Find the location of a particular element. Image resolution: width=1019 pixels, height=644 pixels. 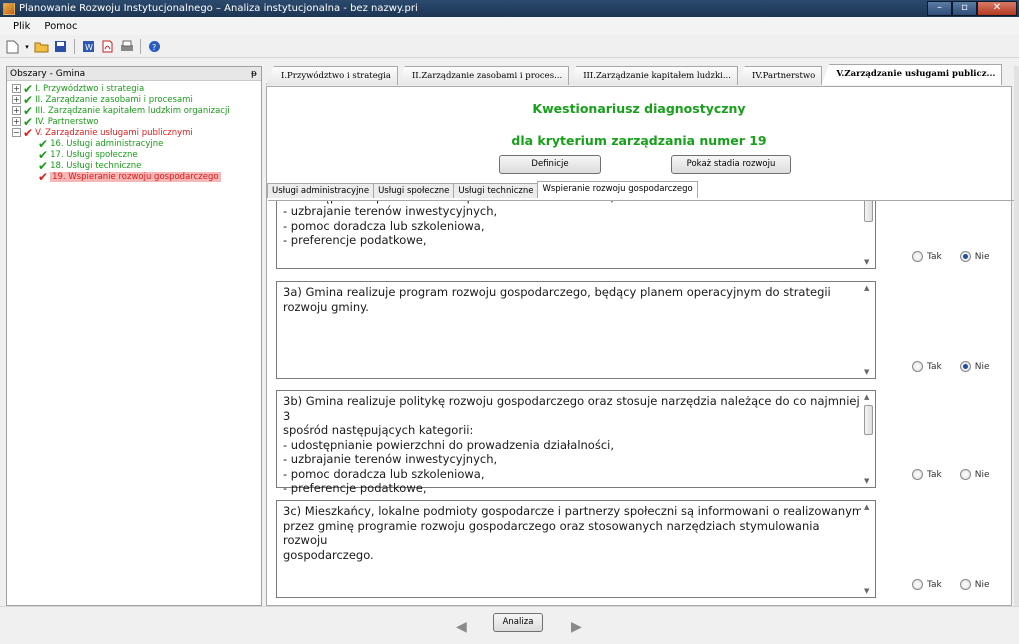

menu-pomoc: Pomoc is located at coordinates (60, 26).